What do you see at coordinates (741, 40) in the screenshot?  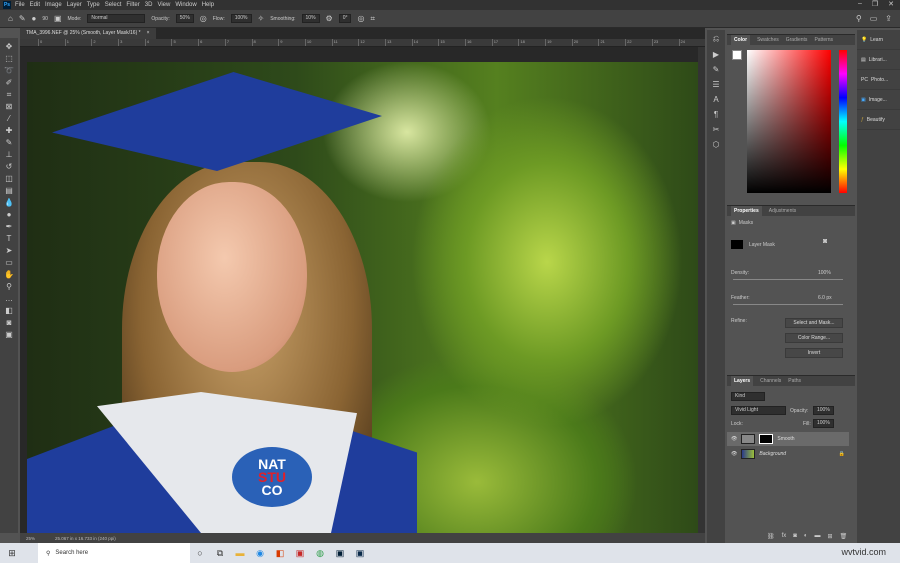 I see `tab-color: Color` at bounding box center [741, 40].